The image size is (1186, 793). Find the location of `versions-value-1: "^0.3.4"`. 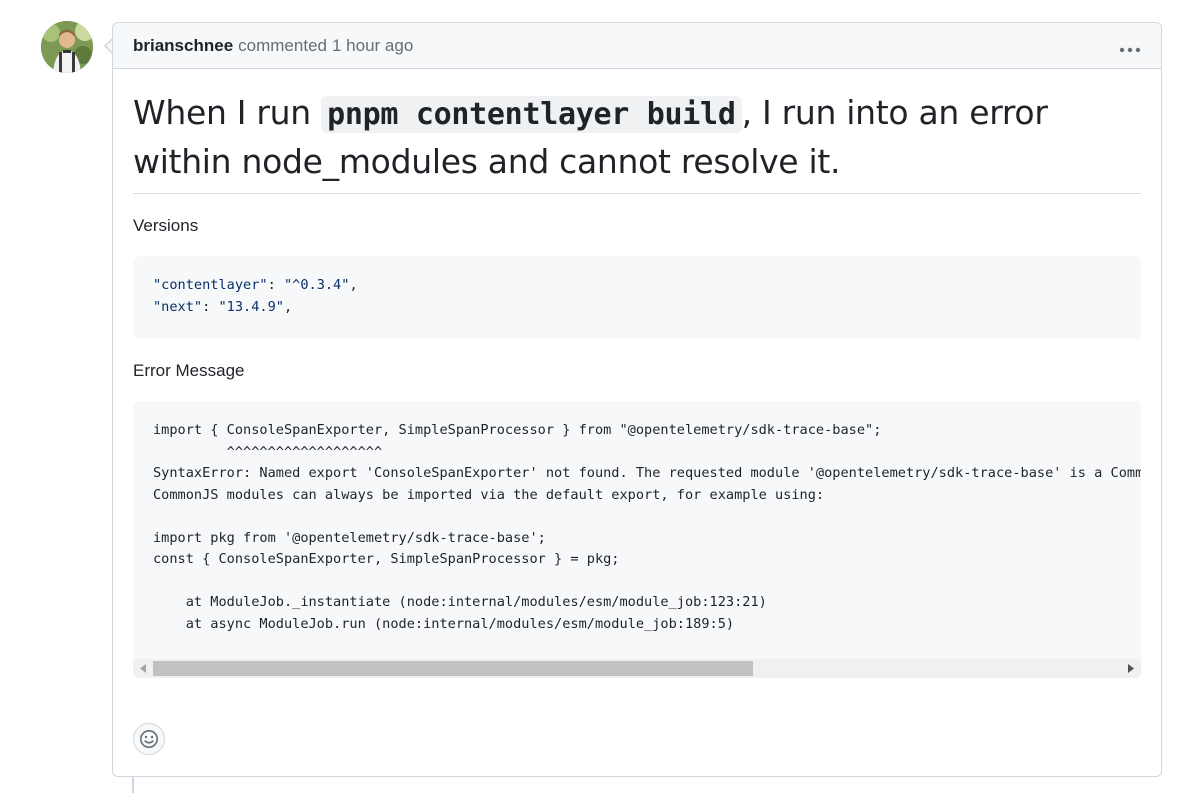

versions-value-1: "^0.3.4" is located at coordinates (316, 285).